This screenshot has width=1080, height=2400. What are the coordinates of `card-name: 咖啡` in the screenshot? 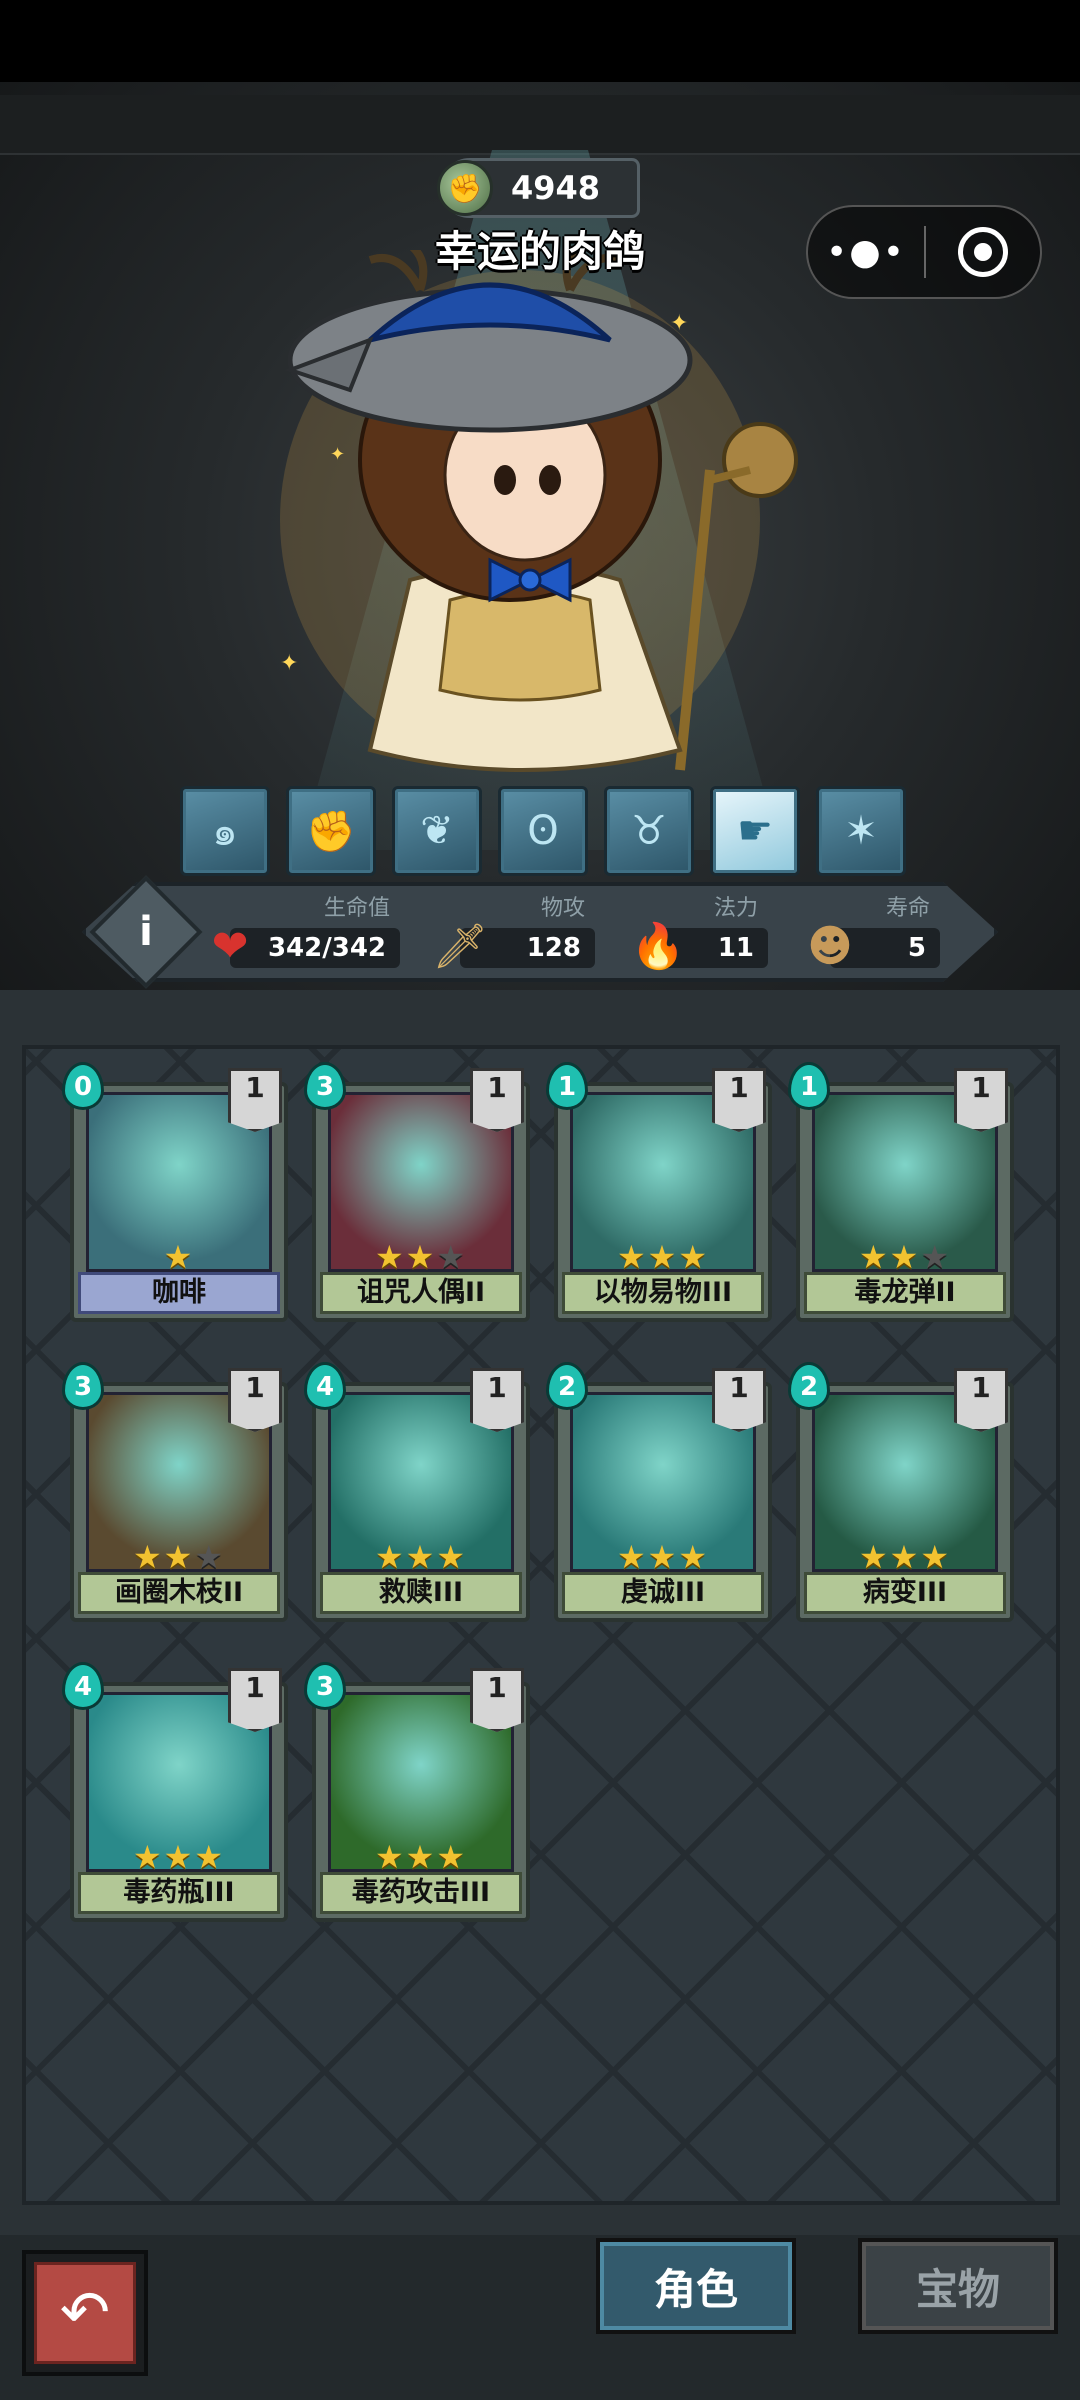 It's located at (179, 1293).